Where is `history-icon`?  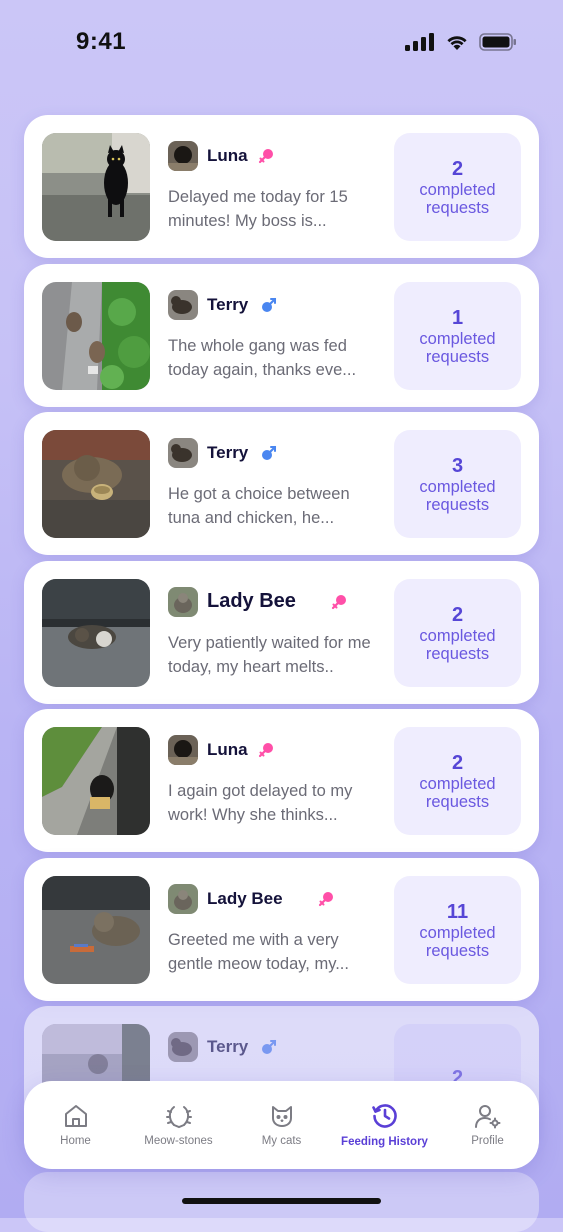
history-icon is located at coordinates (384, 1116).